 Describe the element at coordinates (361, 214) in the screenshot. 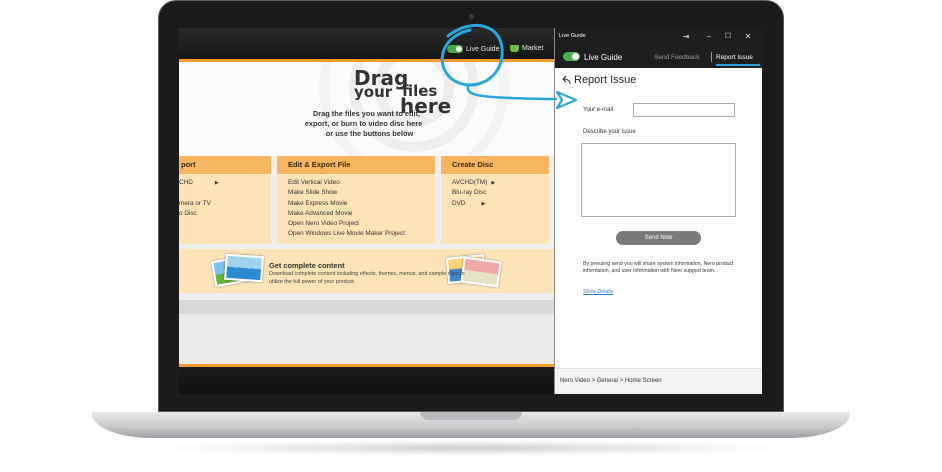

I see `menu-item: Make Advanced Movie` at that location.